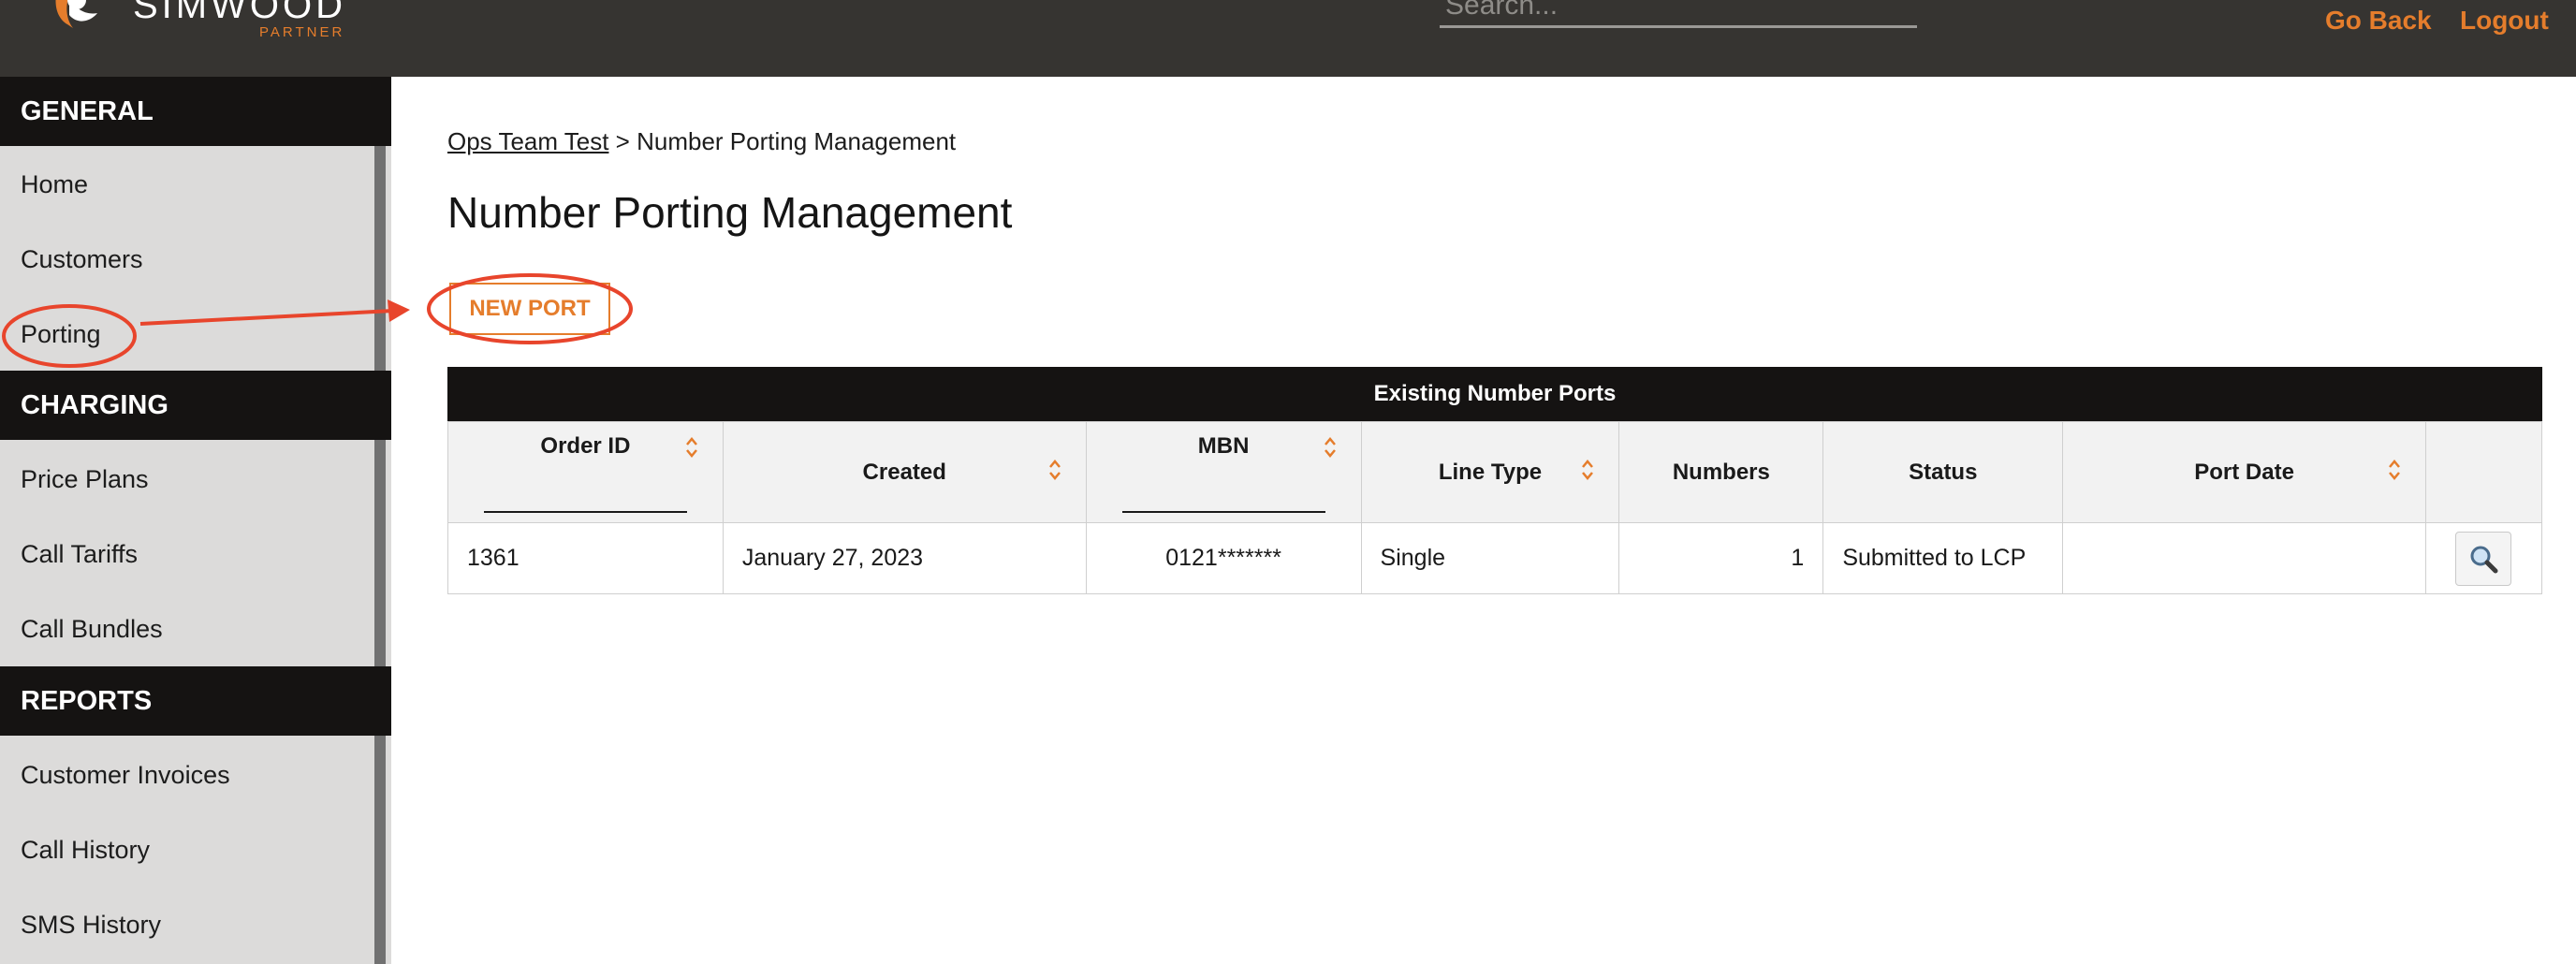 The width and height of the screenshot is (2576, 964). I want to click on table-caption: Existing Number Ports, so click(1494, 394).